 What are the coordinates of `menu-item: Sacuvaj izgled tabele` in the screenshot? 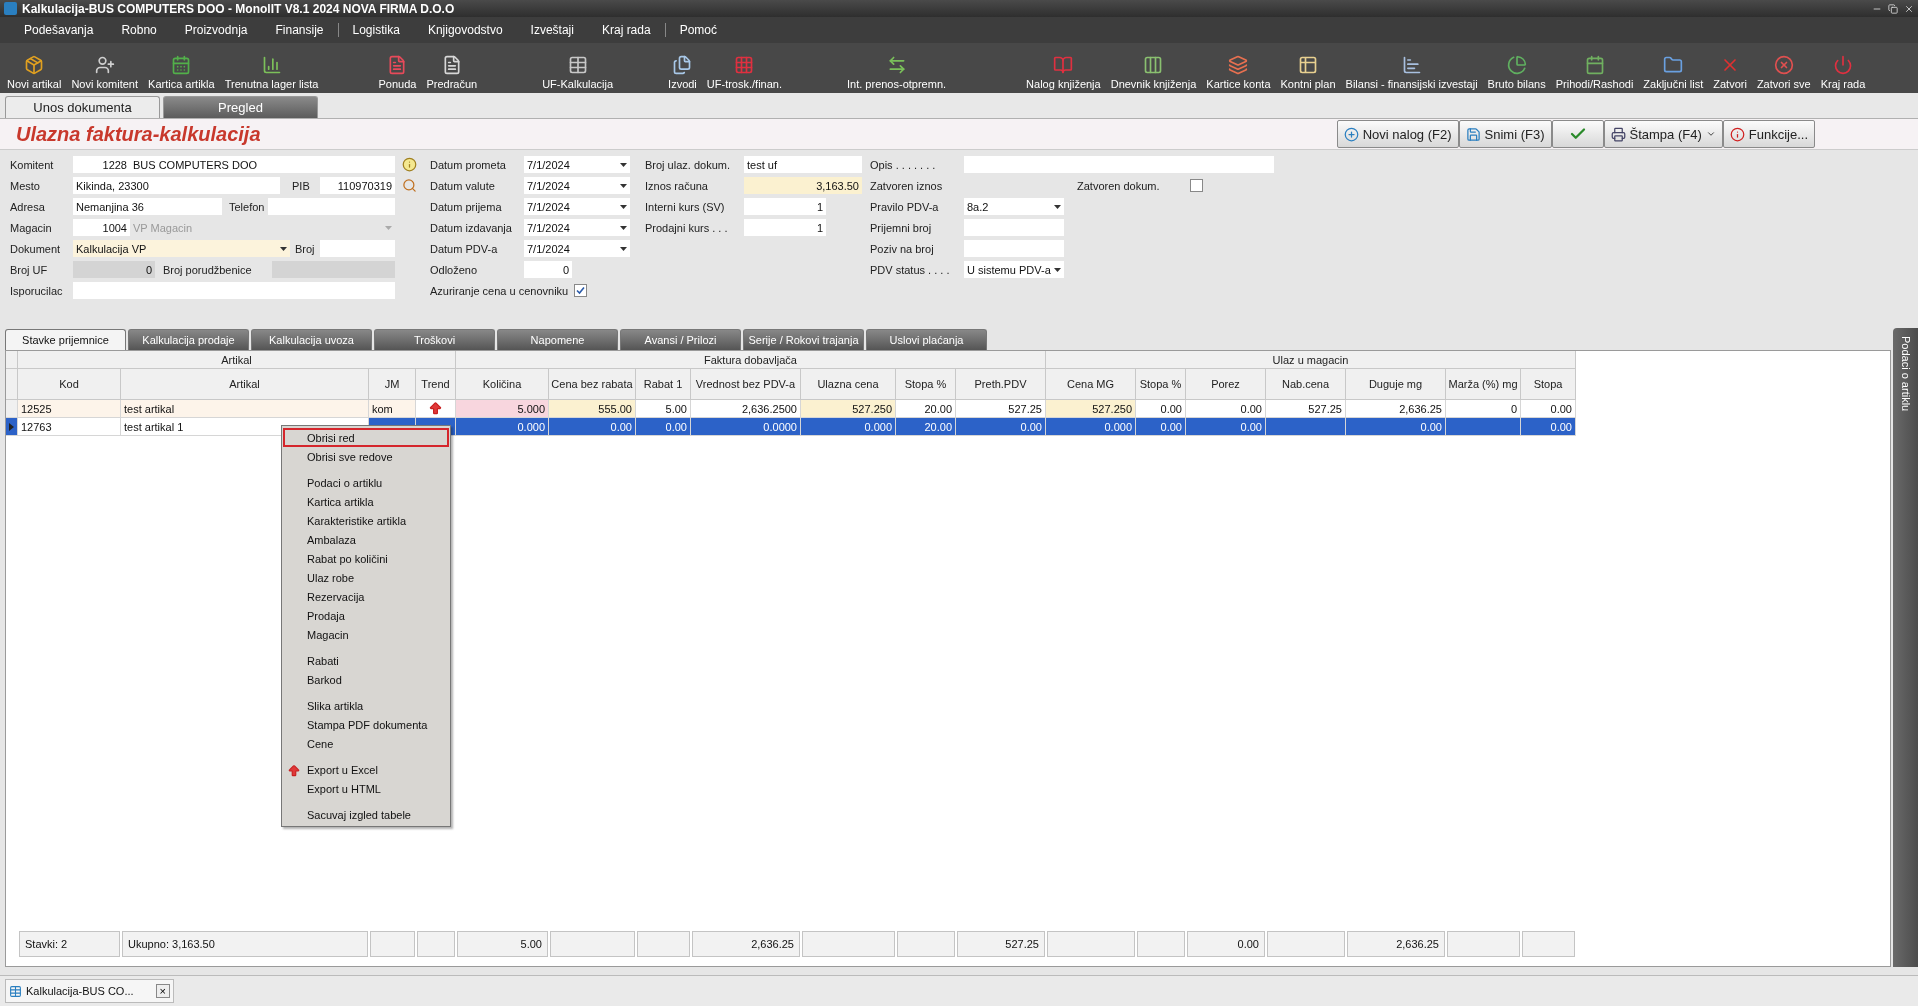 It's located at (366, 811).